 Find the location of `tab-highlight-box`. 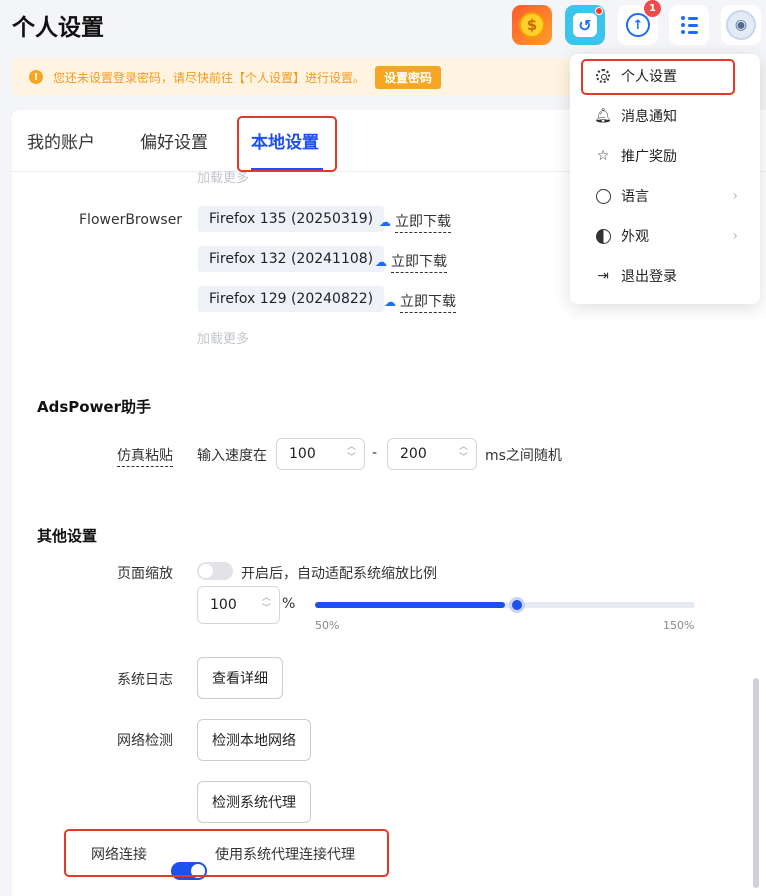

tab-highlight-box is located at coordinates (287, 144).